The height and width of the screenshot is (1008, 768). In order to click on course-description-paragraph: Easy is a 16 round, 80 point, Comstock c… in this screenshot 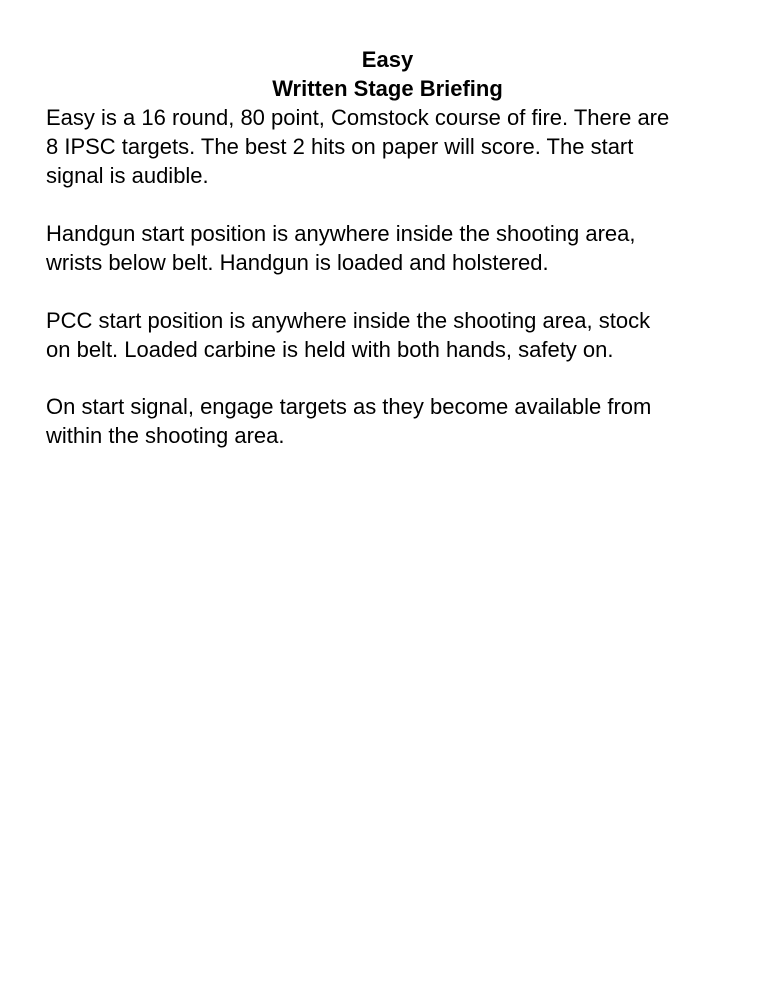, I will do `click(396, 146)`.